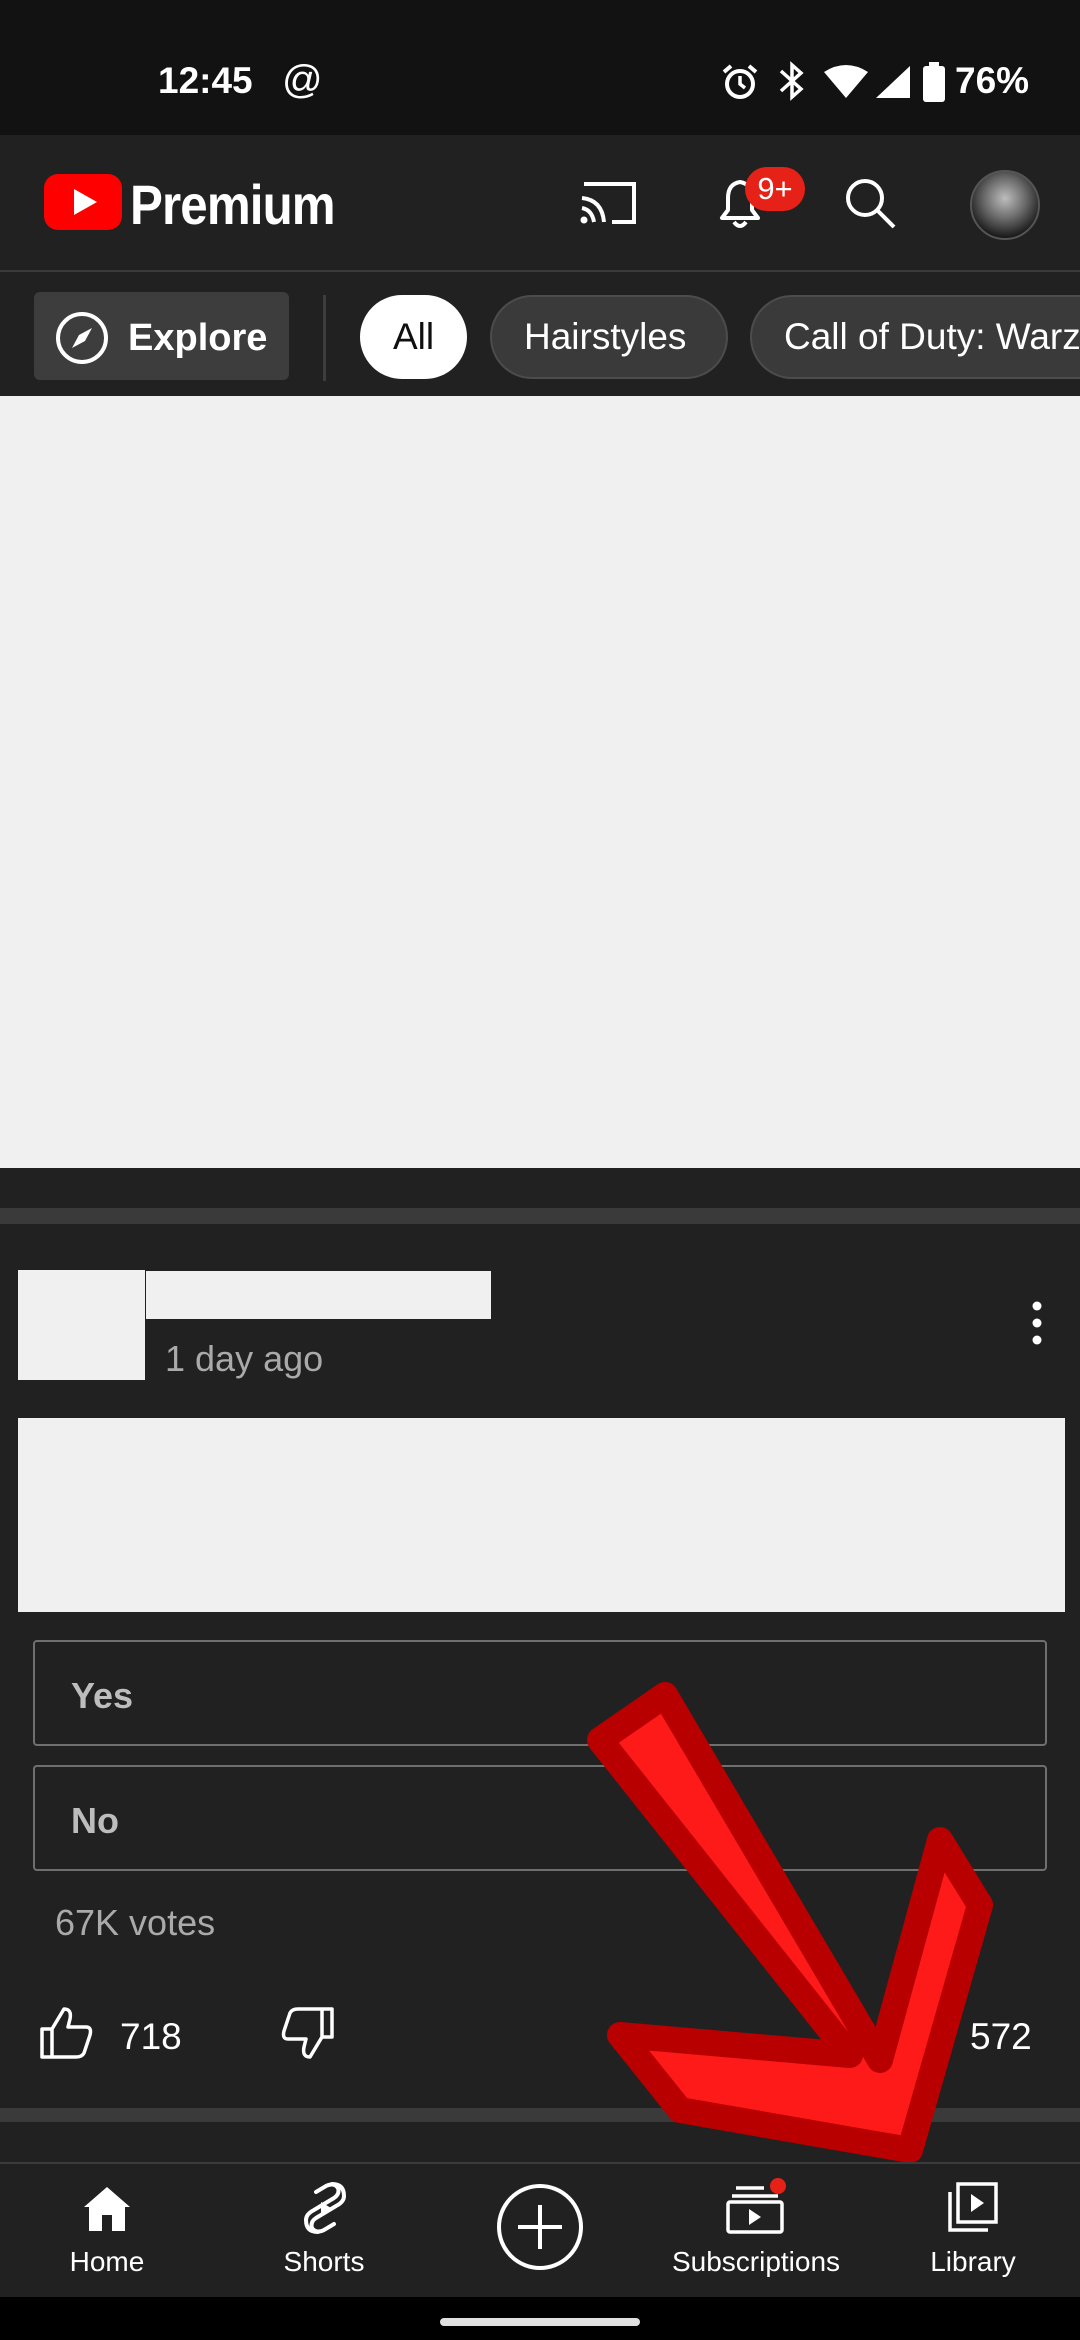 This screenshot has width=1080, height=2340. What do you see at coordinates (540, 1188) in the screenshot?
I see `feed-gap` at bounding box center [540, 1188].